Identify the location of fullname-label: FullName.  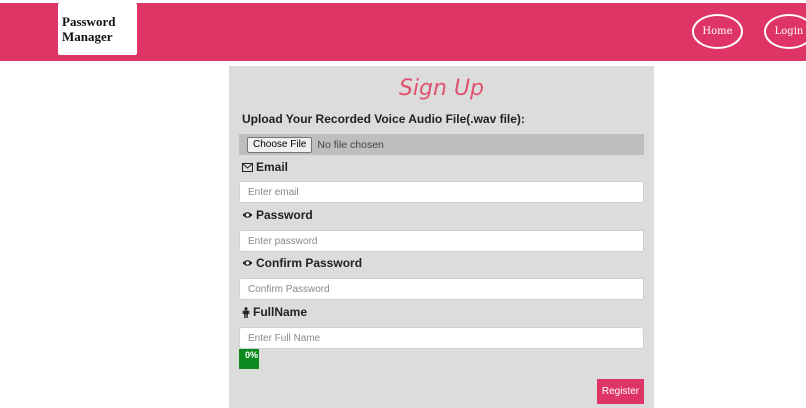
(280, 312).